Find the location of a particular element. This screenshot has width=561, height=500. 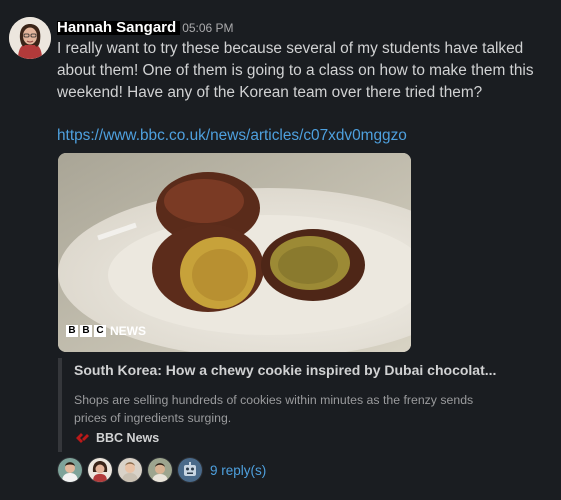

bbc-letter-c: C is located at coordinates (100, 331).